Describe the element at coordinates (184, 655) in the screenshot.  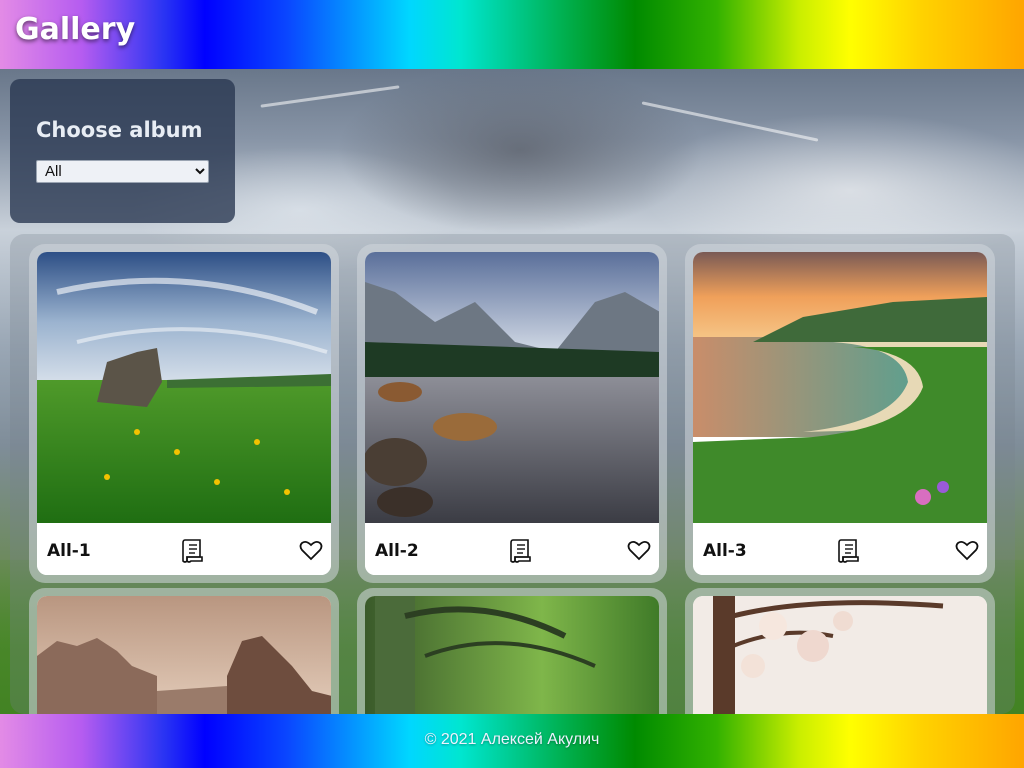
I see `photo-thumbnail-rocks` at that location.